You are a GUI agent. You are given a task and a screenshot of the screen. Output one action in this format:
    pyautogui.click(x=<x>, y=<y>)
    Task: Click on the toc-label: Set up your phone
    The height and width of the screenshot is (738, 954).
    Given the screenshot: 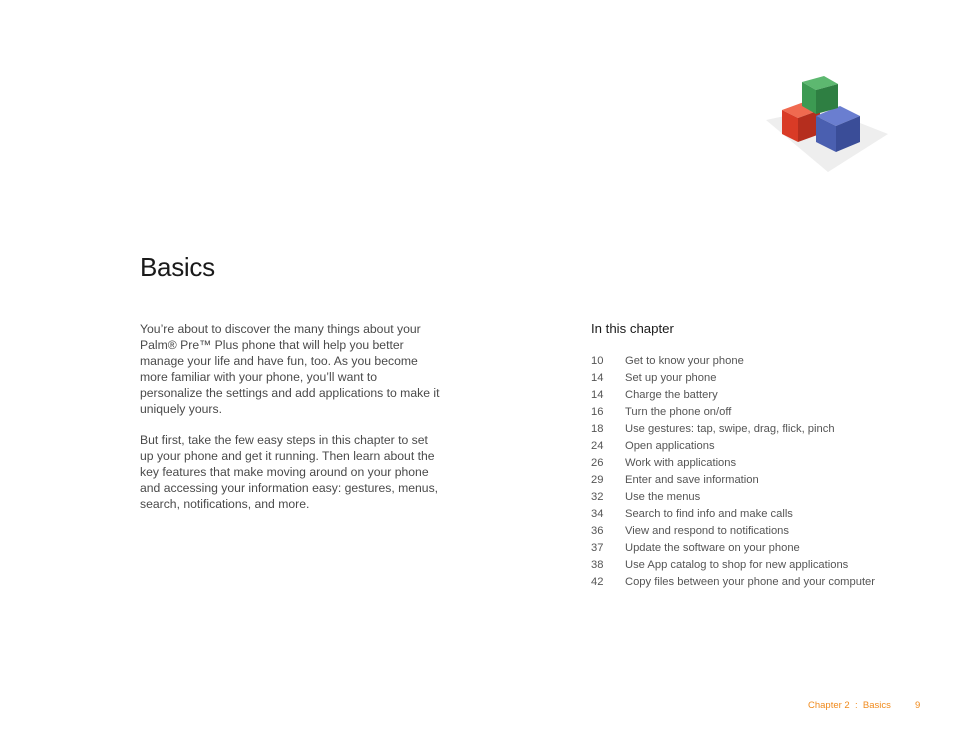 What is the action you would take?
    pyautogui.click(x=671, y=378)
    